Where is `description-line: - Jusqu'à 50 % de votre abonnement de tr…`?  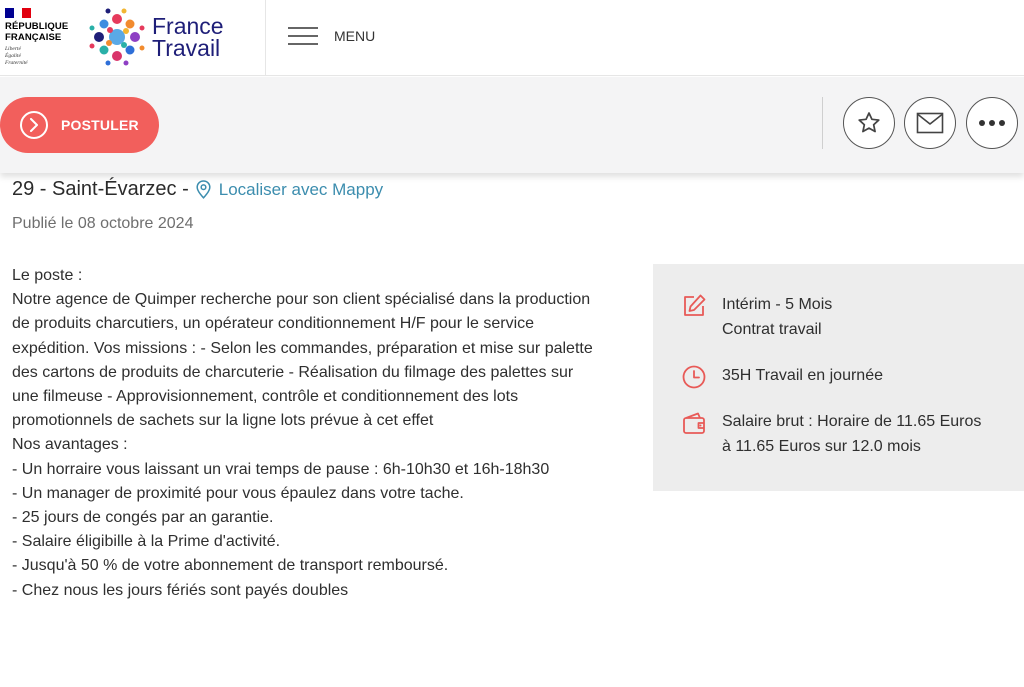 description-line: - Jusqu'à 50 % de votre abonnement de tr… is located at coordinates (230, 566).